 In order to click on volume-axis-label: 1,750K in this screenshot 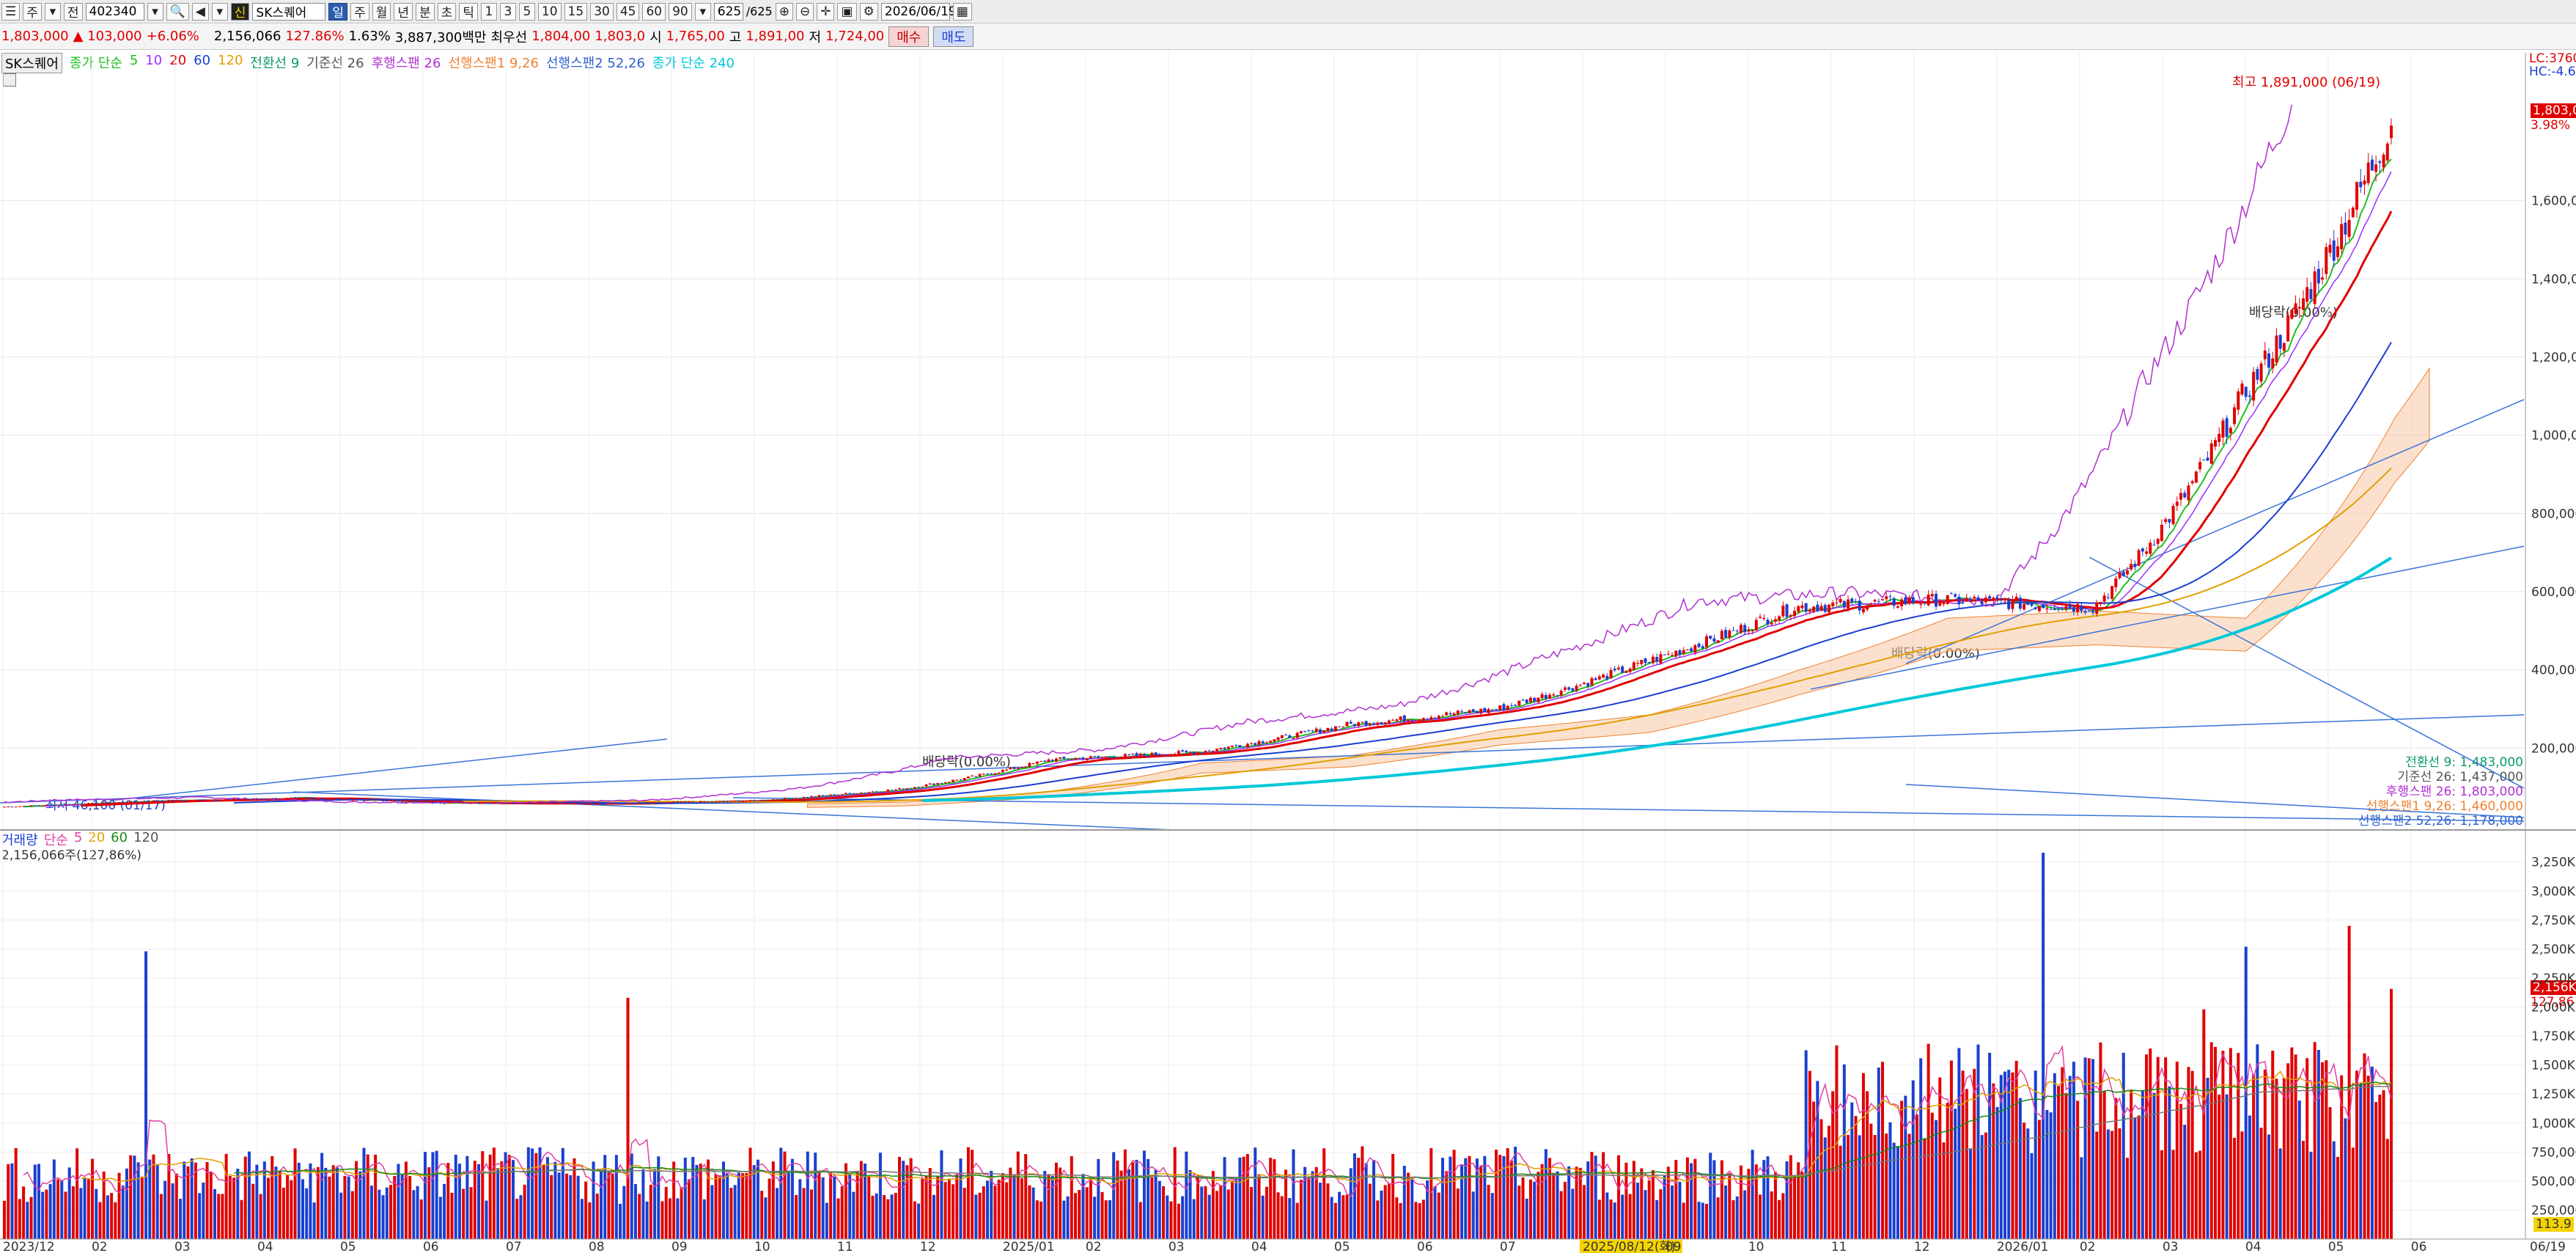, I will do `click(2553, 1036)`.